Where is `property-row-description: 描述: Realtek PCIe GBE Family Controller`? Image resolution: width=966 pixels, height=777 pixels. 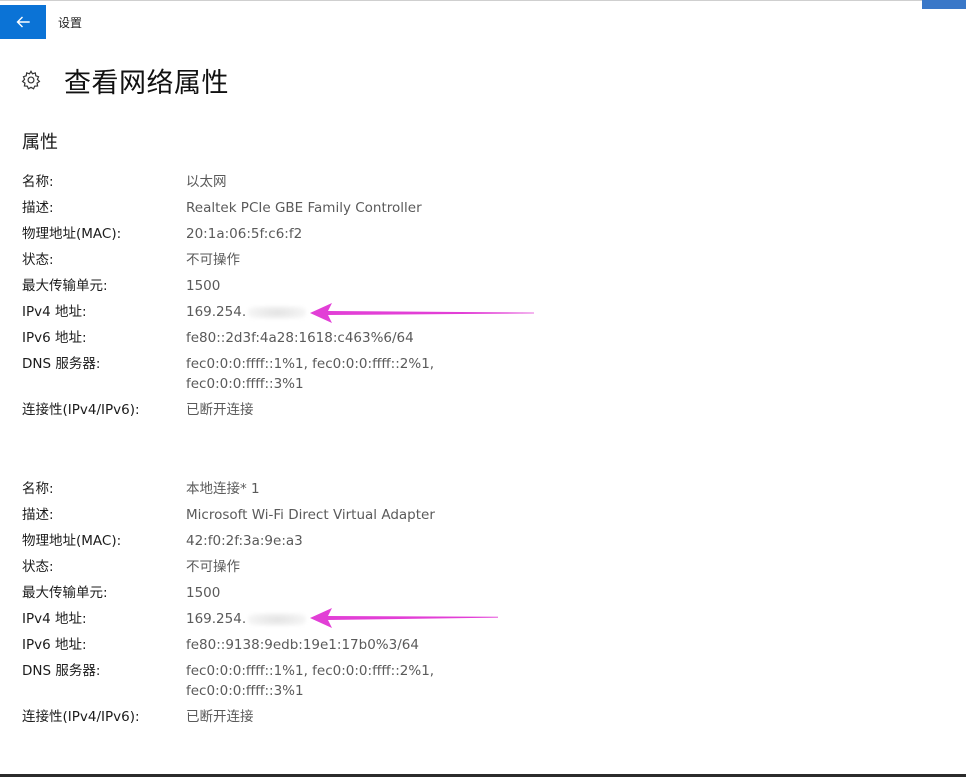
property-row-description: 描述: Realtek PCIe GBE Family Controller is located at coordinates (372, 211).